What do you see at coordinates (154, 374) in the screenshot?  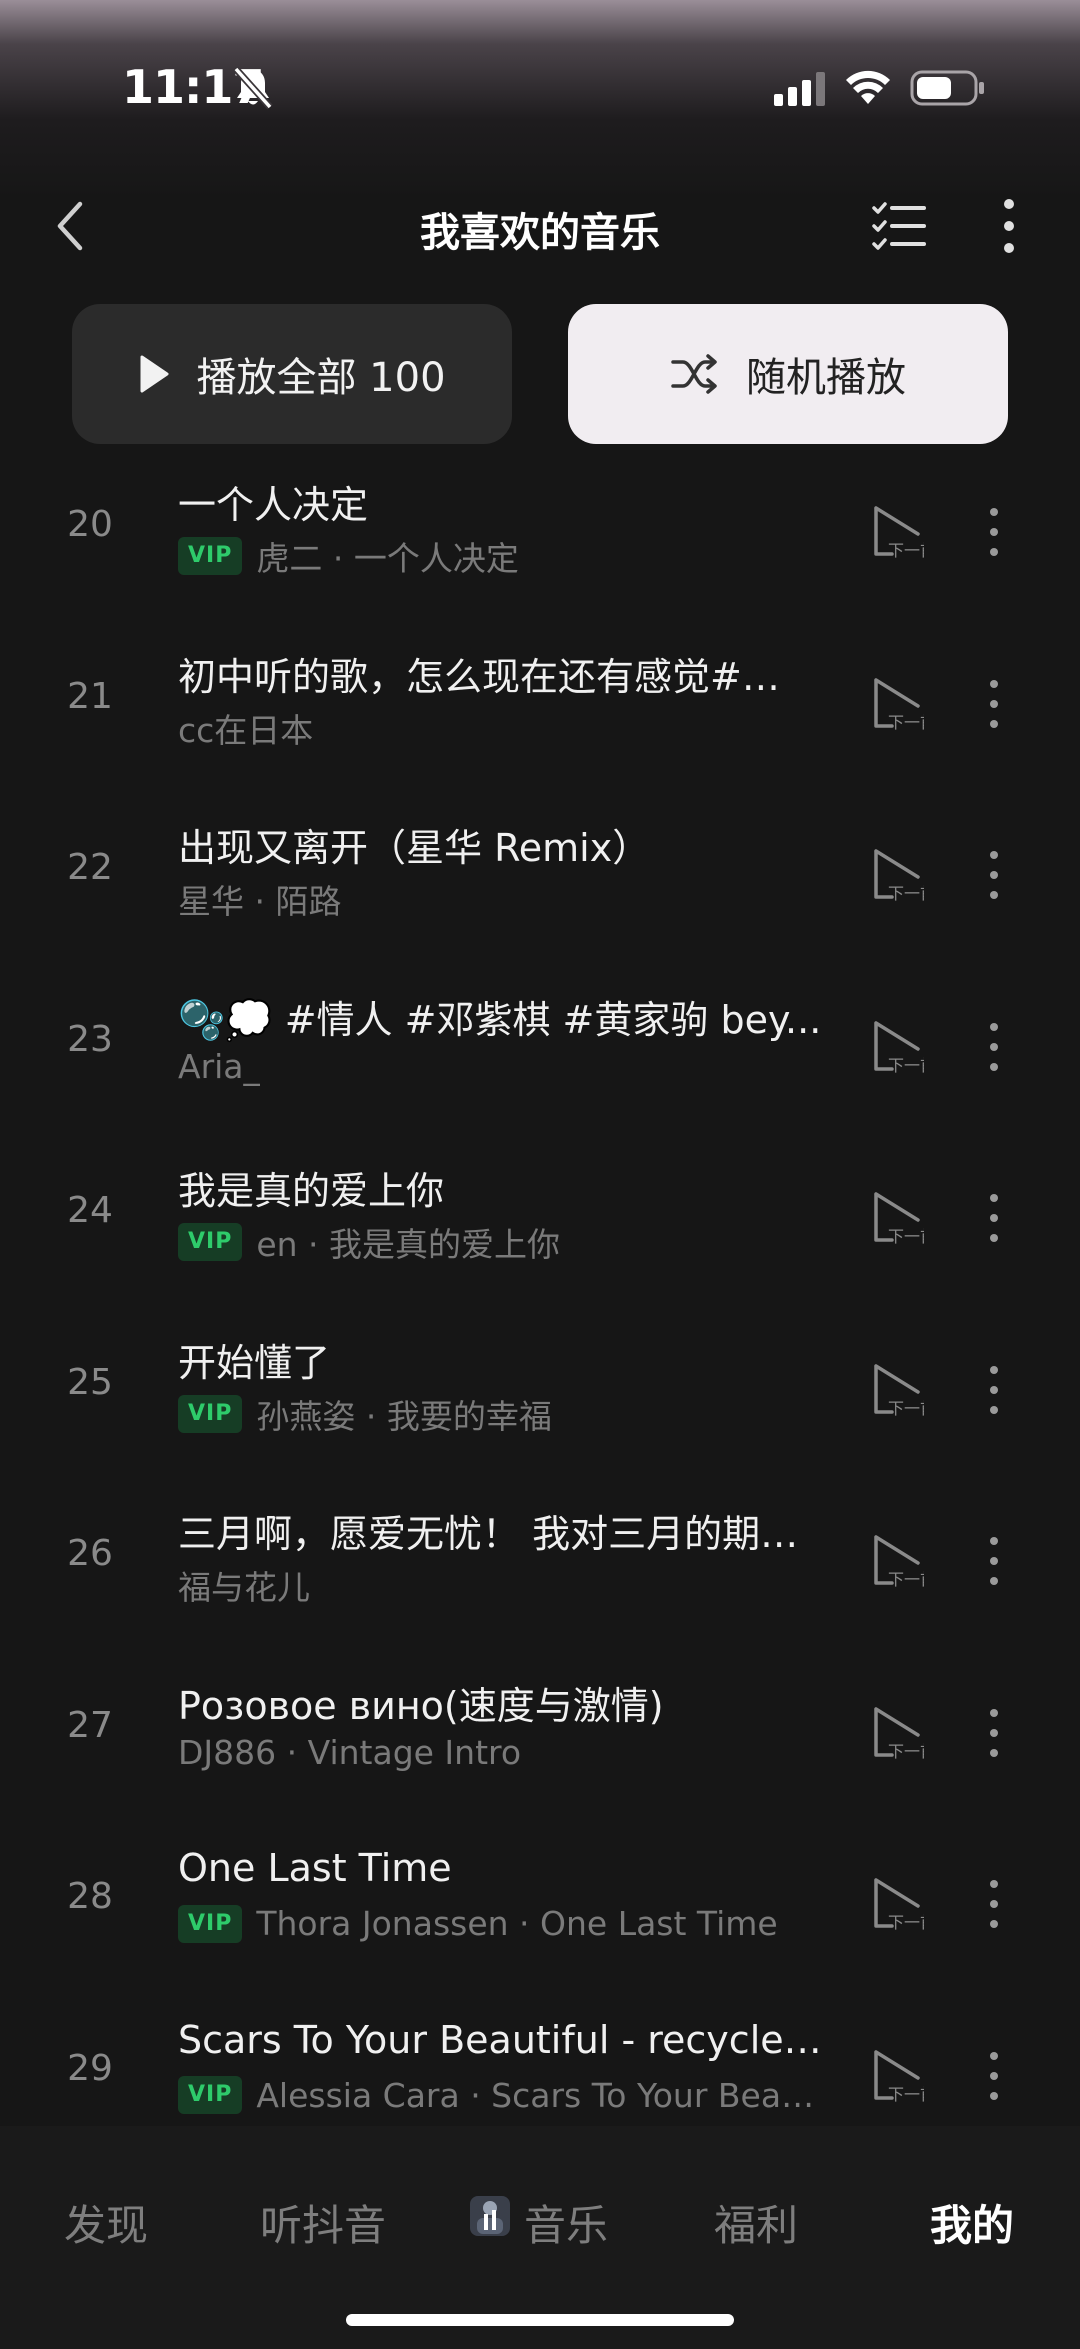 I see `play-icon` at bounding box center [154, 374].